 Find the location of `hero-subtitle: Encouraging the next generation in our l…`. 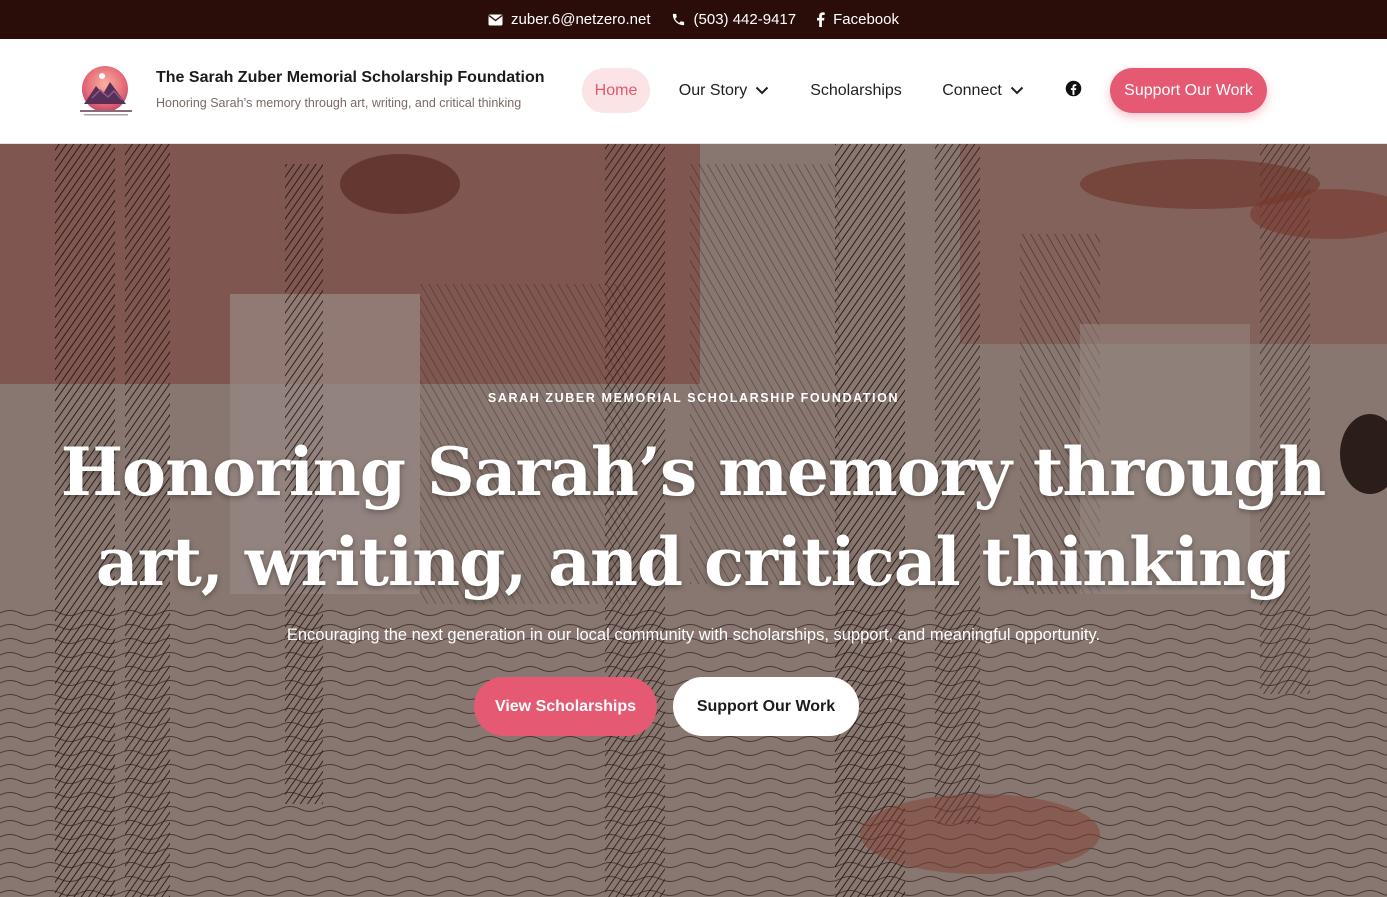

hero-subtitle: Encouraging the next generation in our l… is located at coordinates (693, 635).